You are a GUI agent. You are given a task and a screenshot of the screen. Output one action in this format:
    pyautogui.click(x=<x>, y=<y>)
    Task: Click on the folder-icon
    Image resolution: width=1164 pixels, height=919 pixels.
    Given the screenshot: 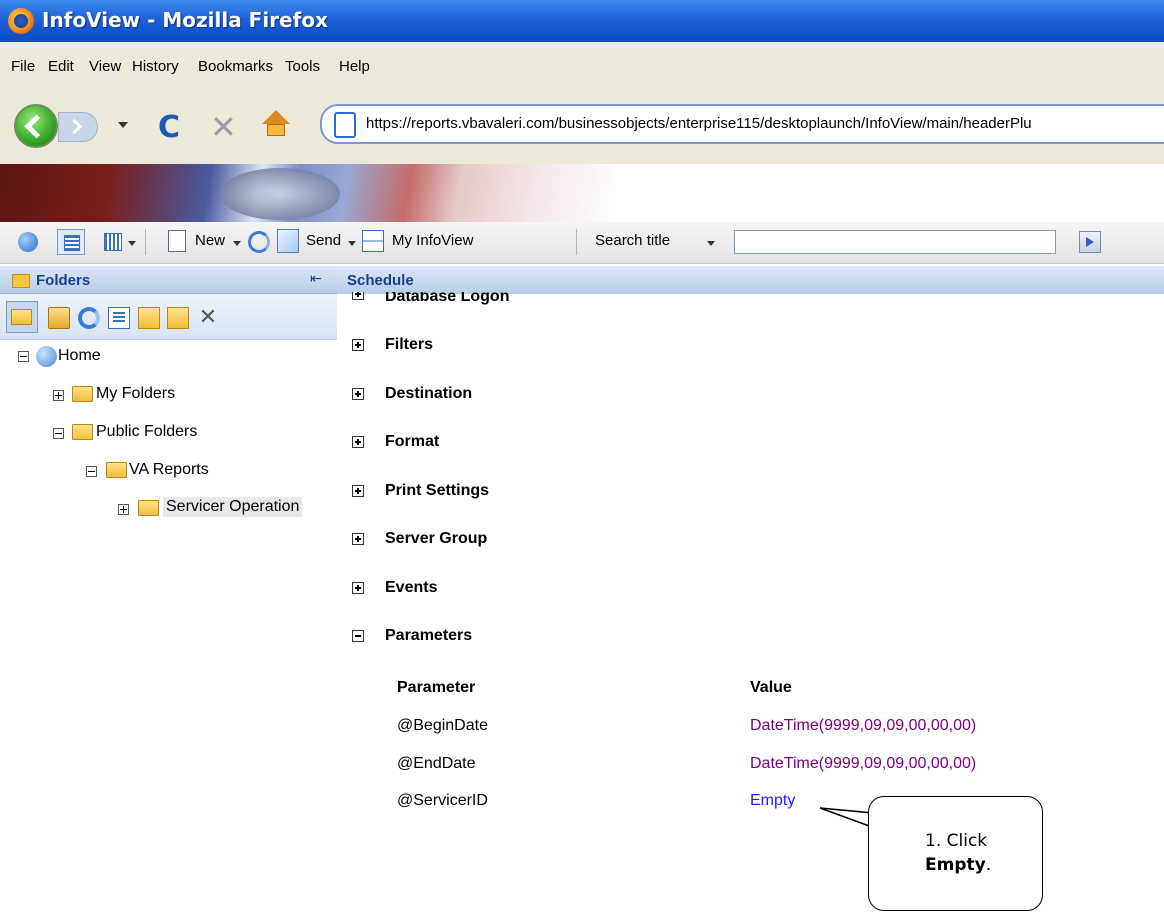 What is the action you would take?
    pyautogui.click(x=21, y=281)
    